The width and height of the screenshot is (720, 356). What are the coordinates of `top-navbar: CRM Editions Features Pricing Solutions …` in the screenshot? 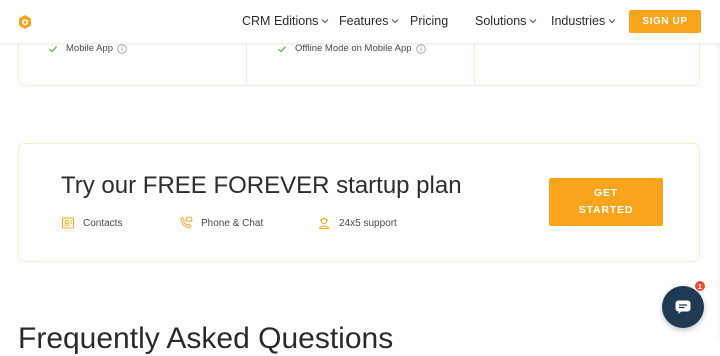 It's located at (360, 21).